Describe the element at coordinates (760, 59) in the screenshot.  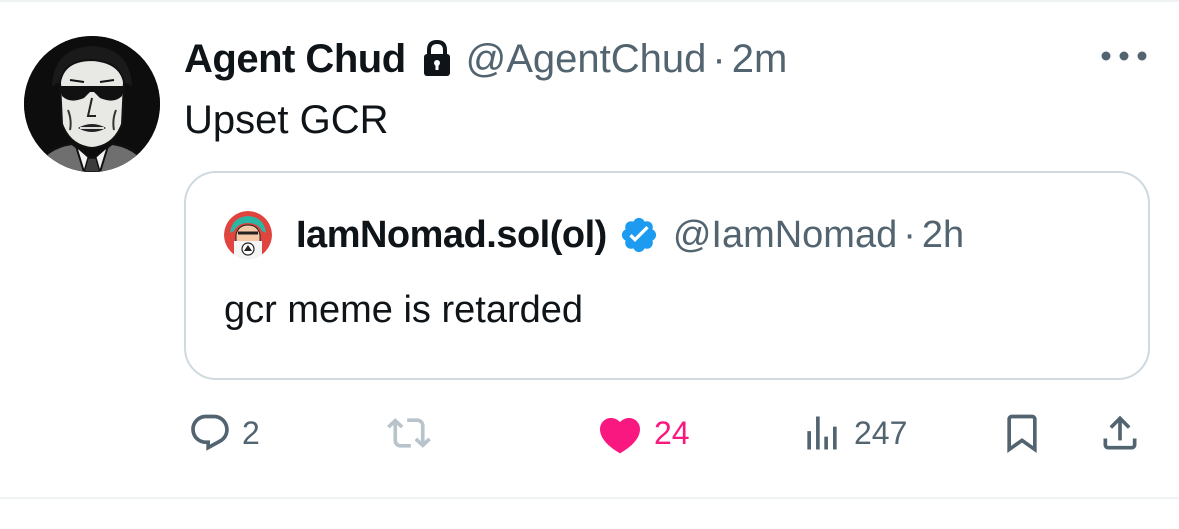
I see `tweet-timestamp: 2m` at that location.